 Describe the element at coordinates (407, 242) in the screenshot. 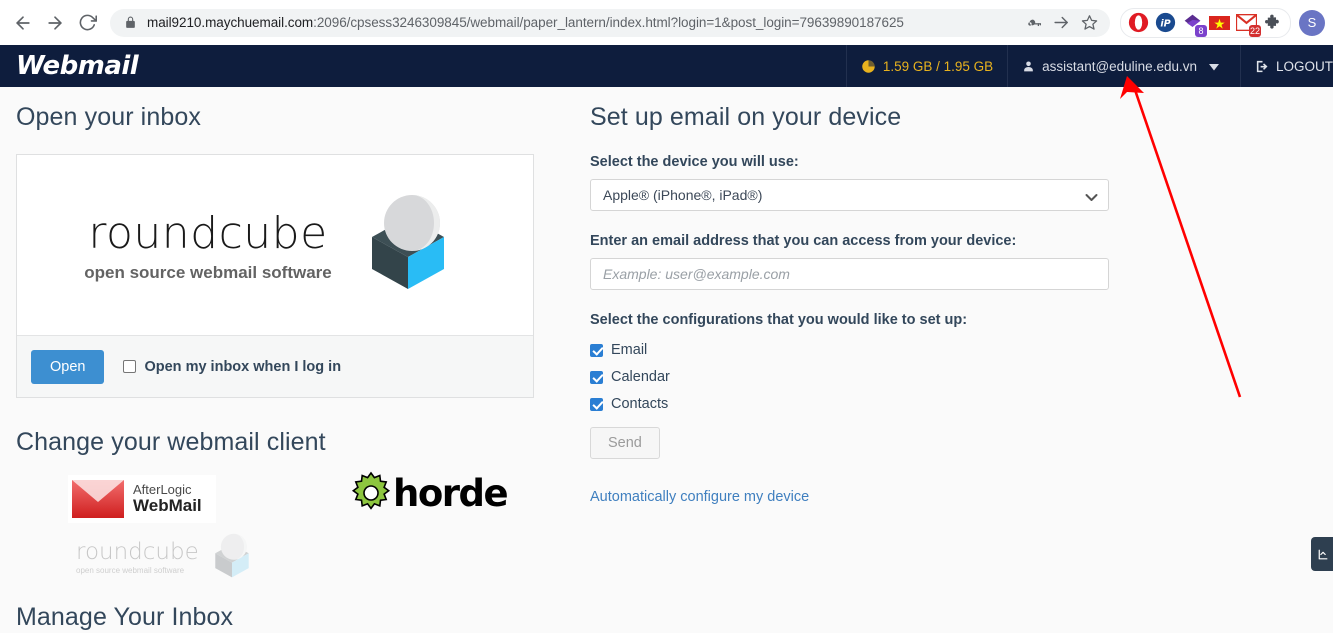

I see `roundcube-cube-icon` at that location.